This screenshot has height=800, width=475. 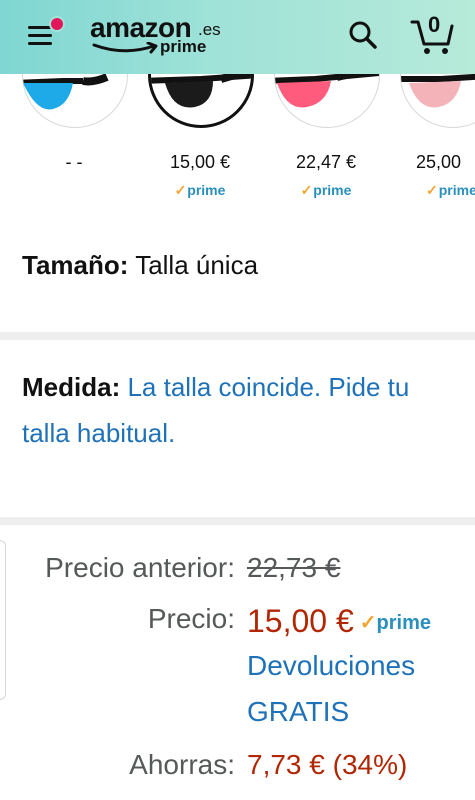 I want to click on previous-price-label: Precio anterior:, so click(x=140, y=567).